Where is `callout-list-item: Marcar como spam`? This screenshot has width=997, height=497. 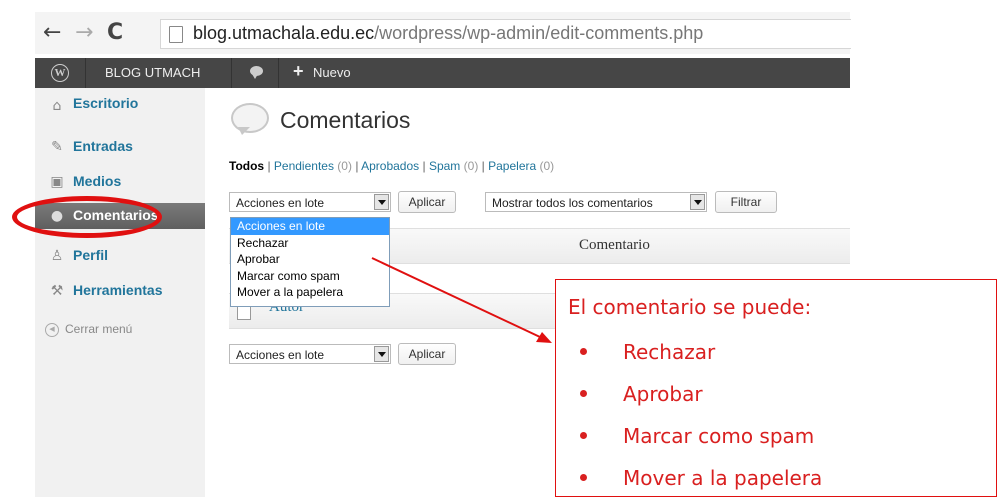
callout-list-item: Marcar como spam is located at coordinates (697, 436).